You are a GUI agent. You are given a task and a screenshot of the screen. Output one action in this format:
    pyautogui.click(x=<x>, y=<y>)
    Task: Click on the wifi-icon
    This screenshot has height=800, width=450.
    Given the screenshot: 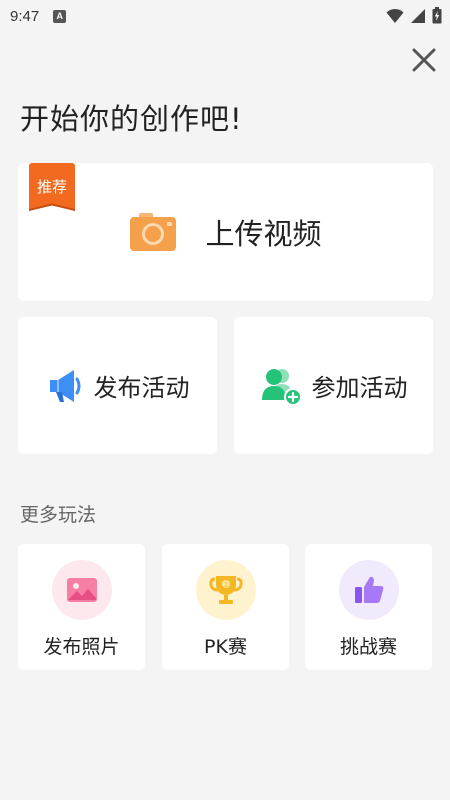 What is the action you would take?
    pyautogui.click(x=395, y=15)
    